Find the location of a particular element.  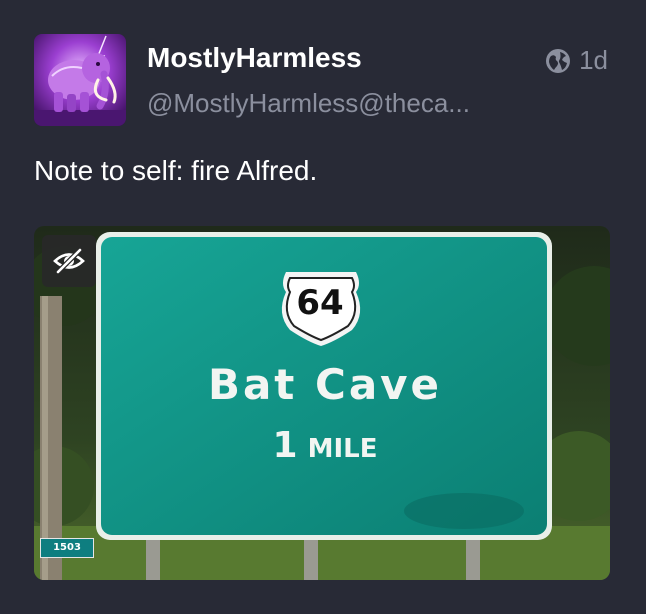

avatar is located at coordinates (80, 80).